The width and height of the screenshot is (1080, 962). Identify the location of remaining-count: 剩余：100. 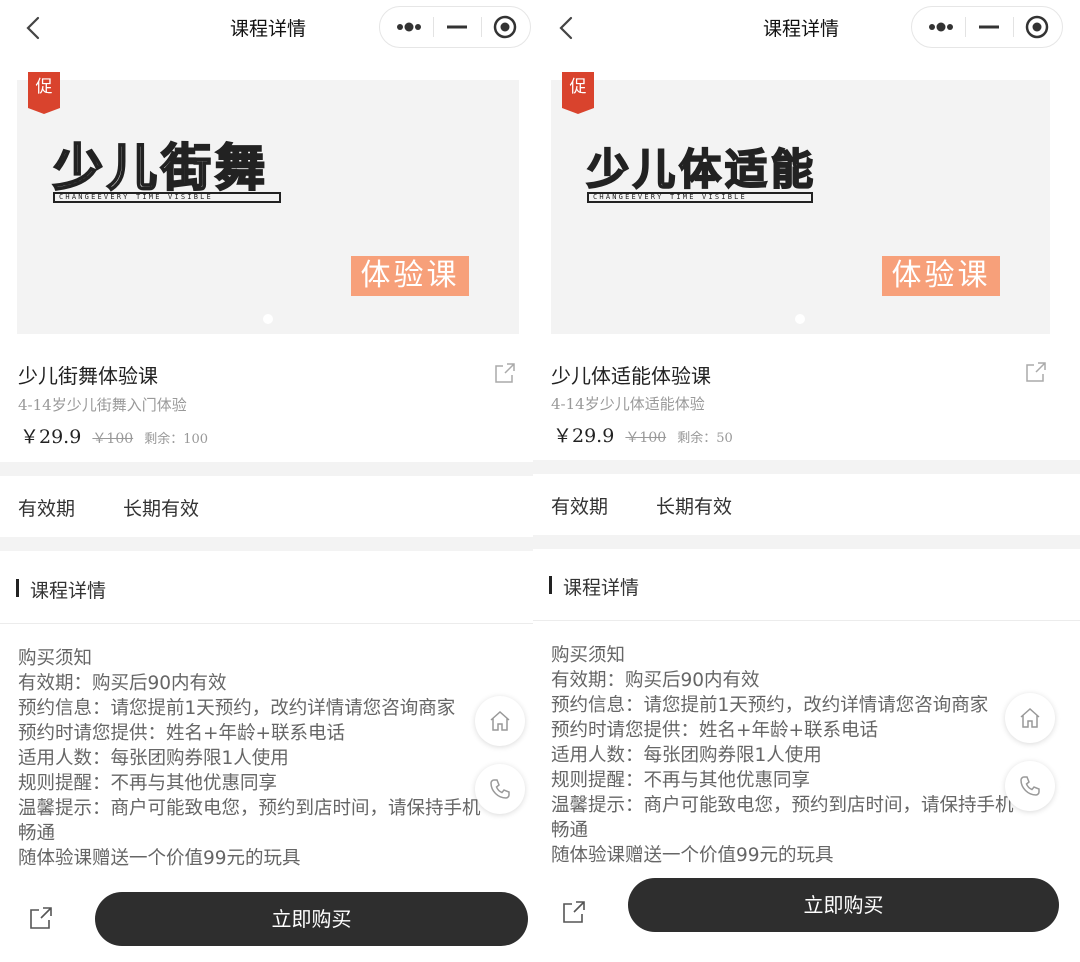
(176, 439).